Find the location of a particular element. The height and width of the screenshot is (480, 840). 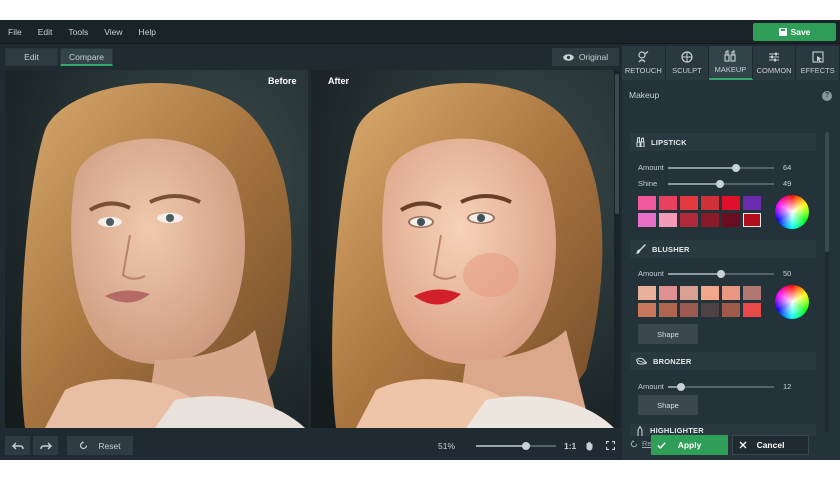

tool-tabs: RETOUCH SCULPT MAKEUP COMMON EFFECTS is located at coordinates (731, 63).